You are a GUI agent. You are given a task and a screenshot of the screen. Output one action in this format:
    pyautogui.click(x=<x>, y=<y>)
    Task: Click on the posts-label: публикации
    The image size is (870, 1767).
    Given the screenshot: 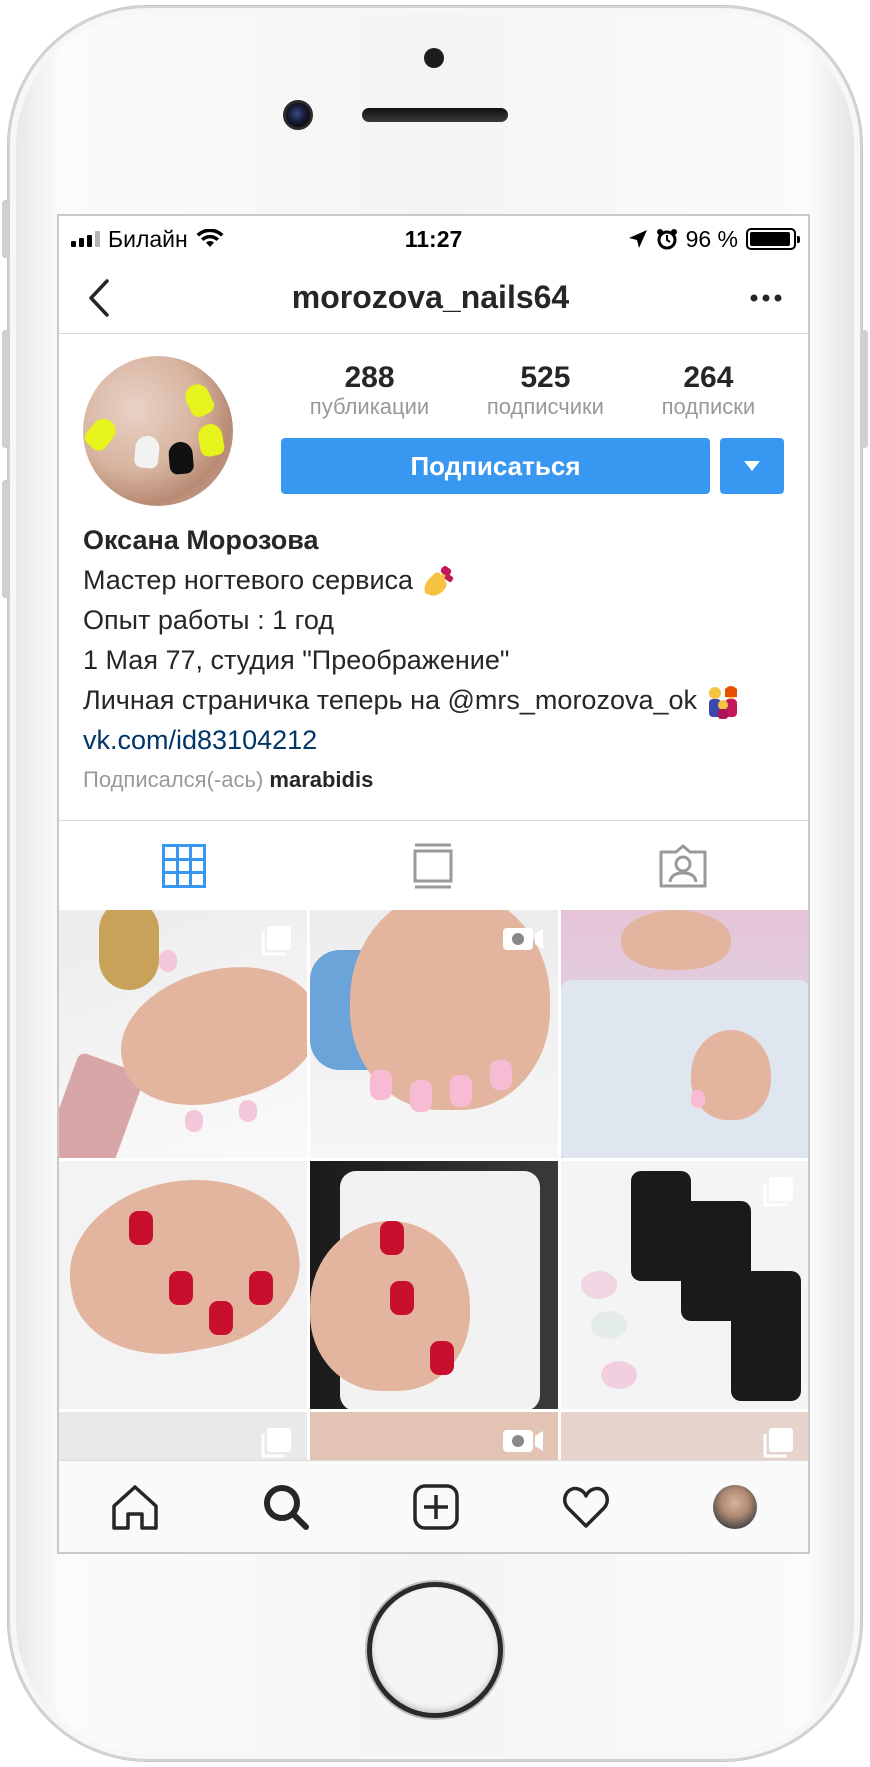 What is the action you would take?
    pyautogui.click(x=369, y=406)
    